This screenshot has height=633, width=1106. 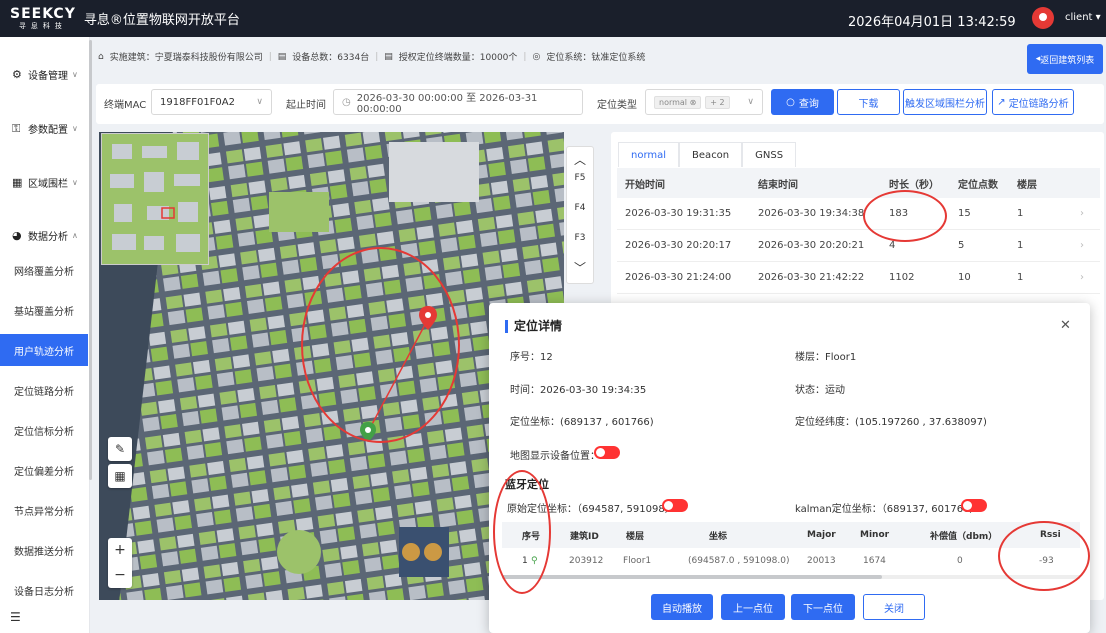 I want to click on table-scrollbar, so click(x=791, y=577).